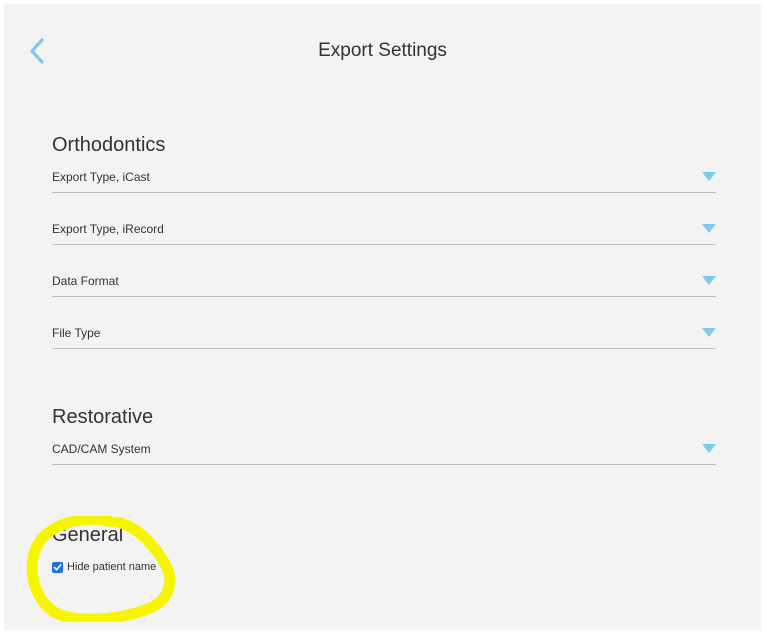  What do you see at coordinates (88, 535) in the screenshot?
I see `section-title-general: General` at bounding box center [88, 535].